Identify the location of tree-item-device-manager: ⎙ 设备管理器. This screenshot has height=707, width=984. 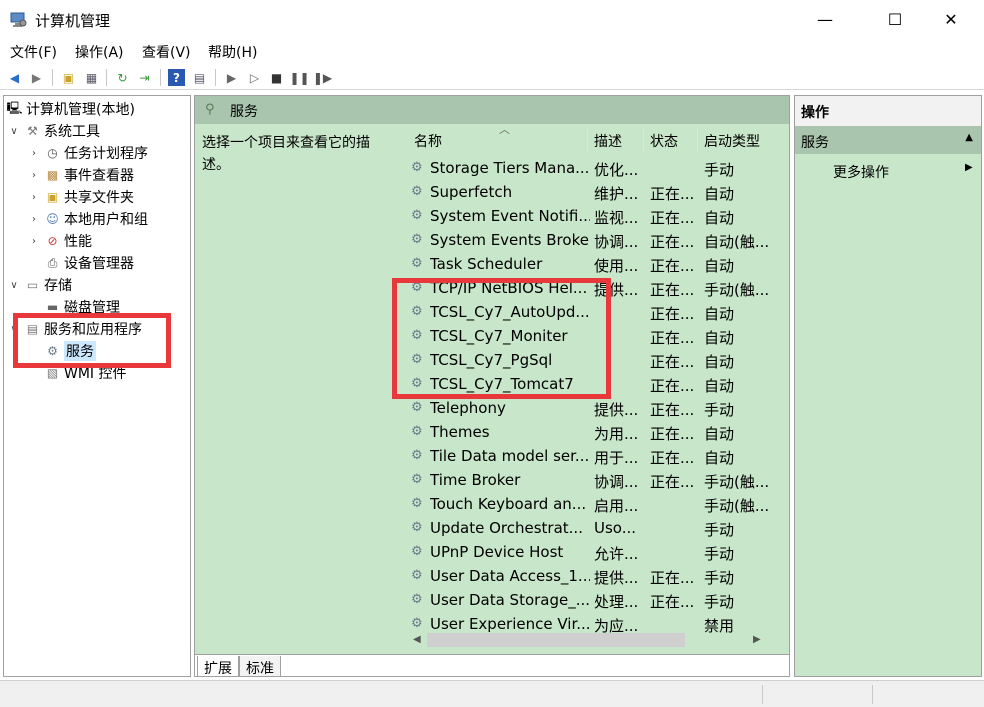
(87, 263).